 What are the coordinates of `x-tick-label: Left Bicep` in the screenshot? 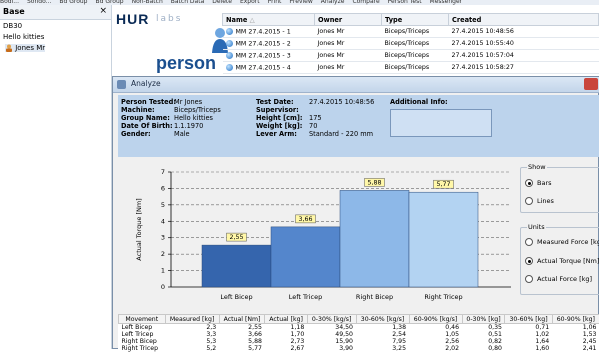 It's located at (236, 297).